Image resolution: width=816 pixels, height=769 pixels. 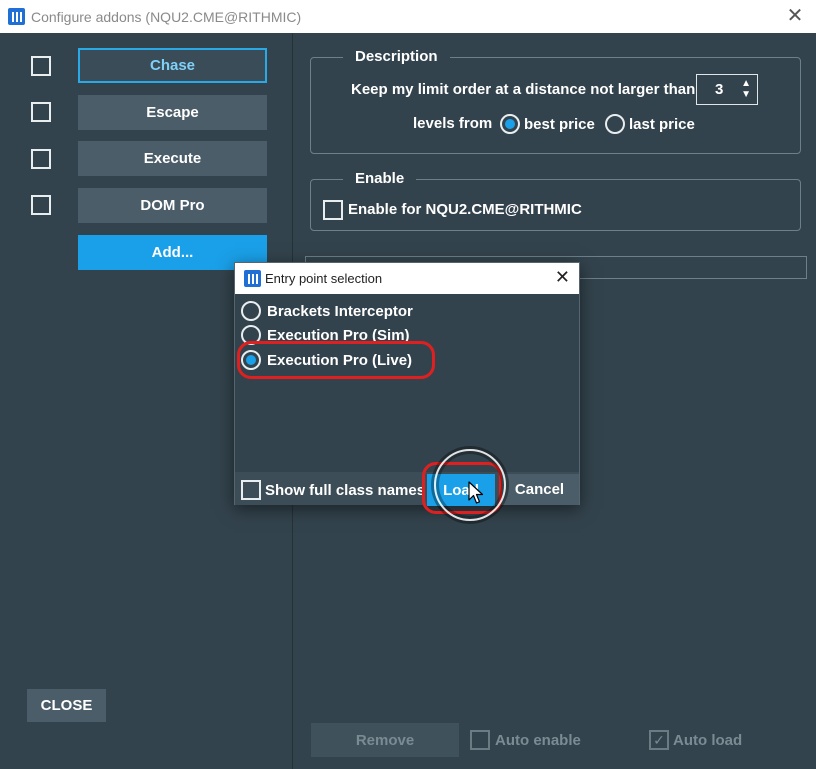 I want to click on description-title: Description, so click(x=396, y=56).